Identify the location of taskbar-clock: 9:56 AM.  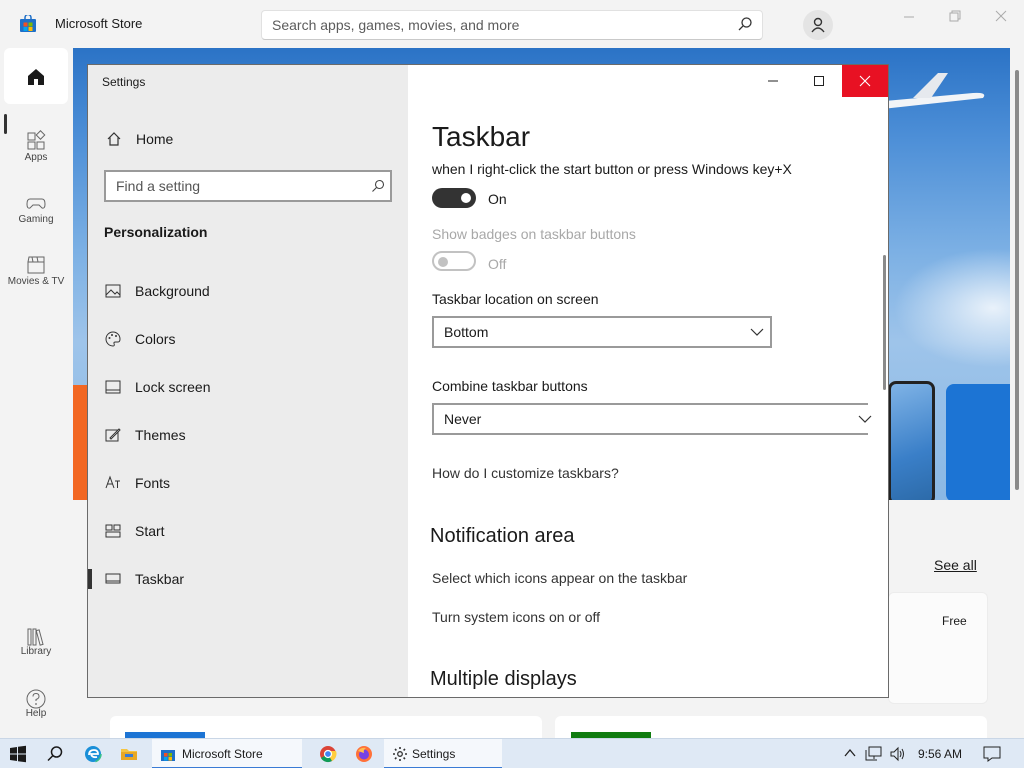
(940, 754).